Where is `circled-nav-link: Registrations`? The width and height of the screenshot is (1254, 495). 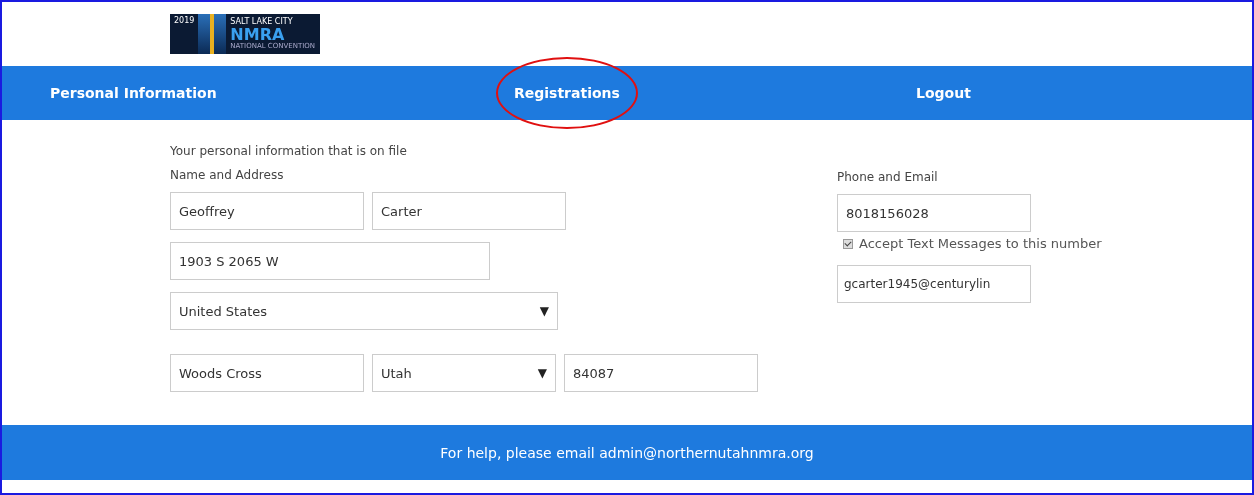 circled-nav-link: Registrations is located at coordinates (567, 93).